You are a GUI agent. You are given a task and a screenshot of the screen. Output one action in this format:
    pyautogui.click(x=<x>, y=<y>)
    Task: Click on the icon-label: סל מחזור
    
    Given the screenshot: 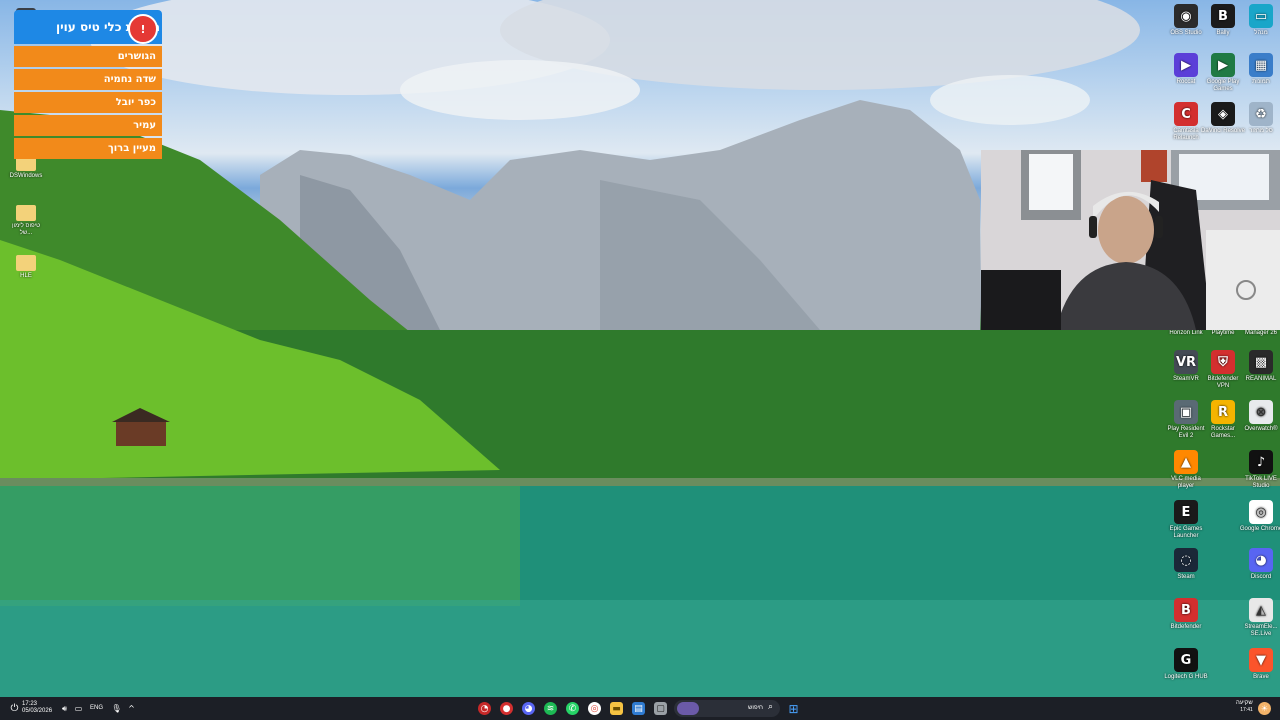 What is the action you would take?
    pyautogui.click(x=1261, y=131)
    